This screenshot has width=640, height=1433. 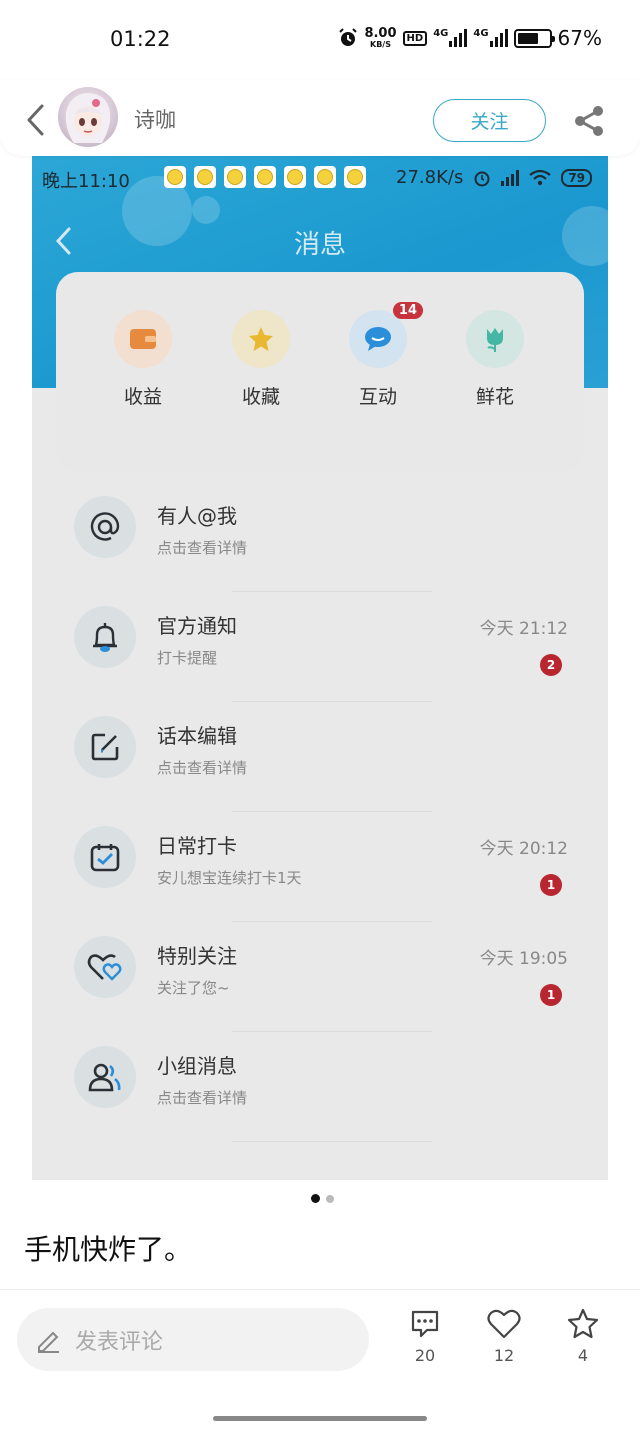 What do you see at coordinates (48, 1342) in the screenshot?
I see `pencil-icon` at bounding box center [48, 1342].